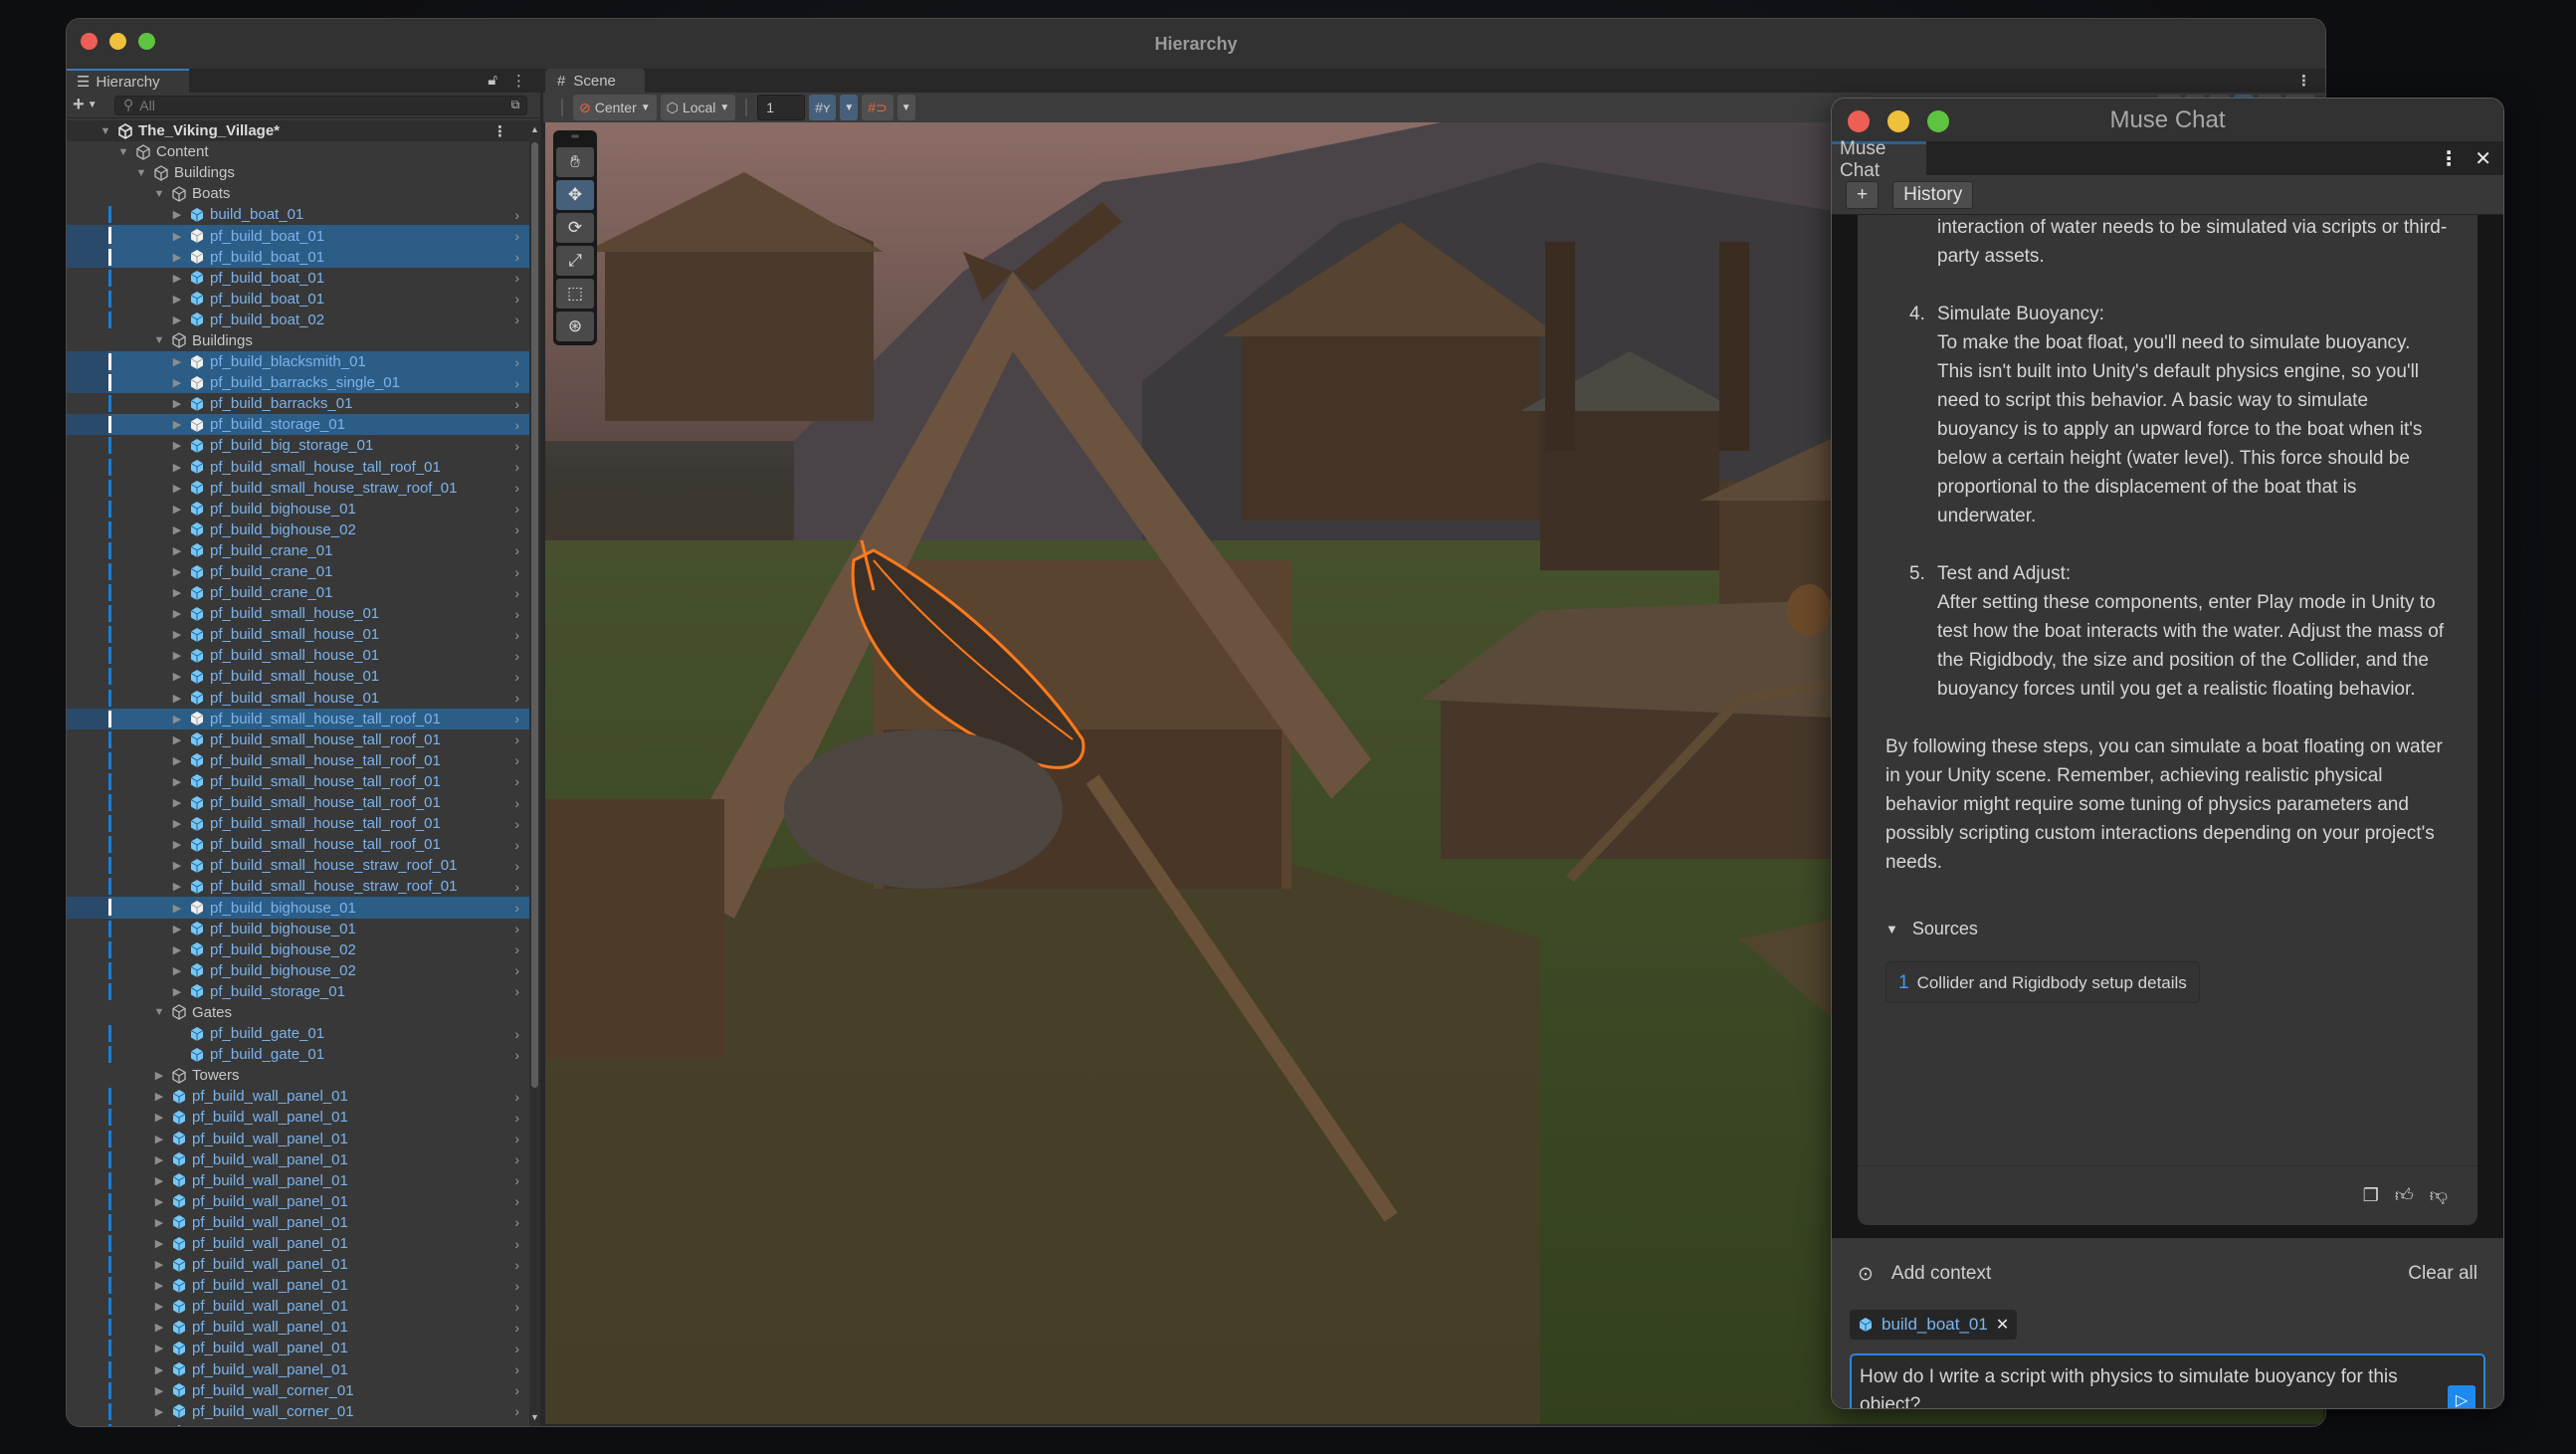  Describe the element at coordinates (298, 1390) in the screenshot. I see `hierarchy-object-row: ▶ pf_build_wall_corner_01 ›` at that location.